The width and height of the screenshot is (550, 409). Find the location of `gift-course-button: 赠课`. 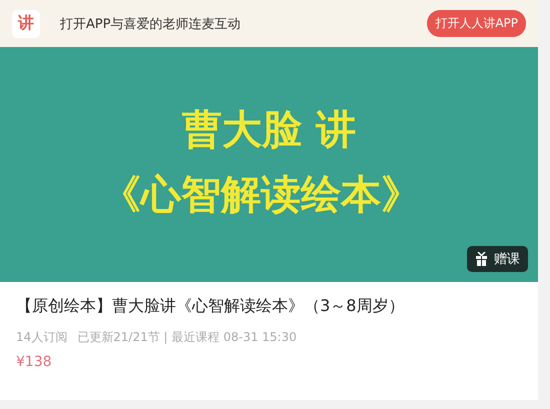

gift-course-button: 赠课 is located at coordinates (497, 259).